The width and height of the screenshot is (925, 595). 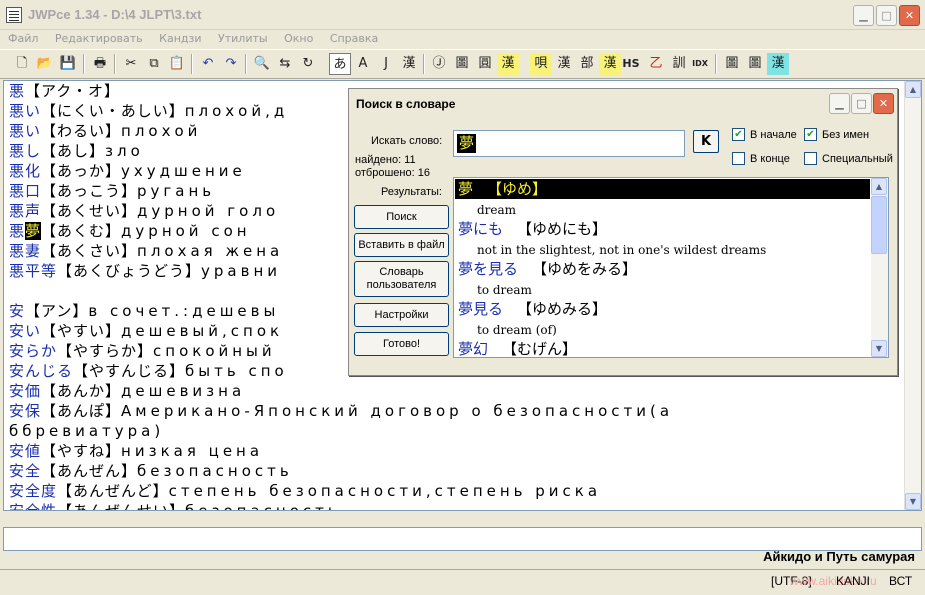 I want to click on user-dictionary-button: Словарь пользователя, so click(x=401, y=279).